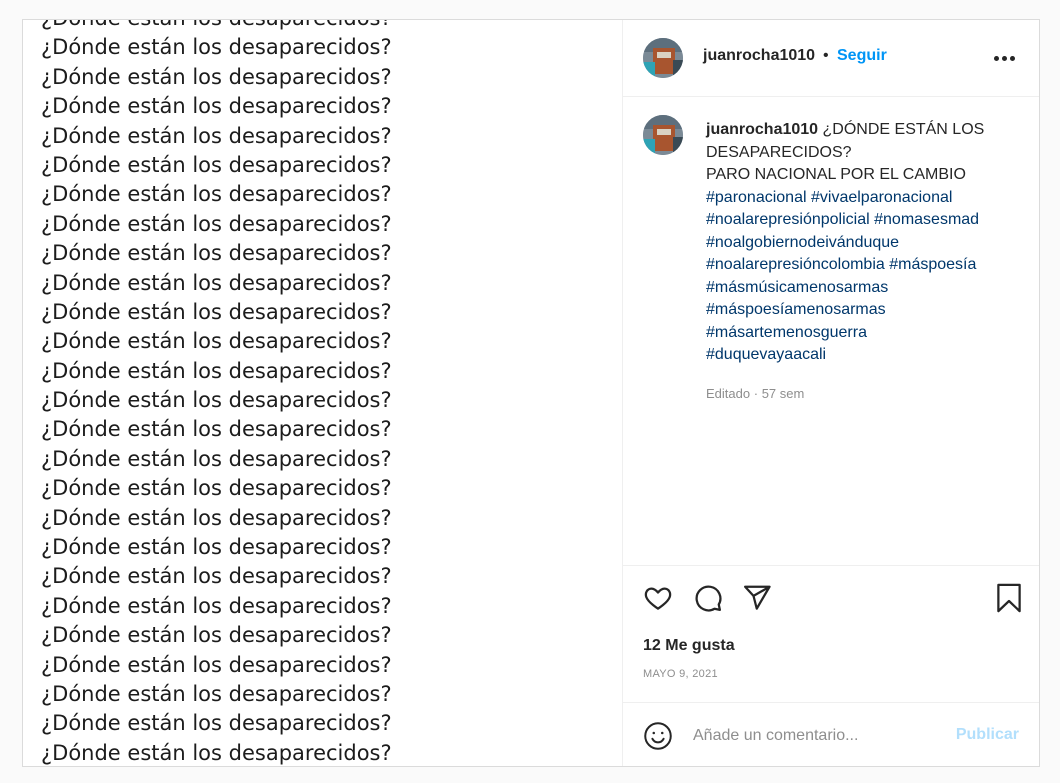 This screenshot has height=783, width=1060. What do you see at coordinates (663, 58) in the screenshot?
I see `avatar` at bounding box center [663, 58].